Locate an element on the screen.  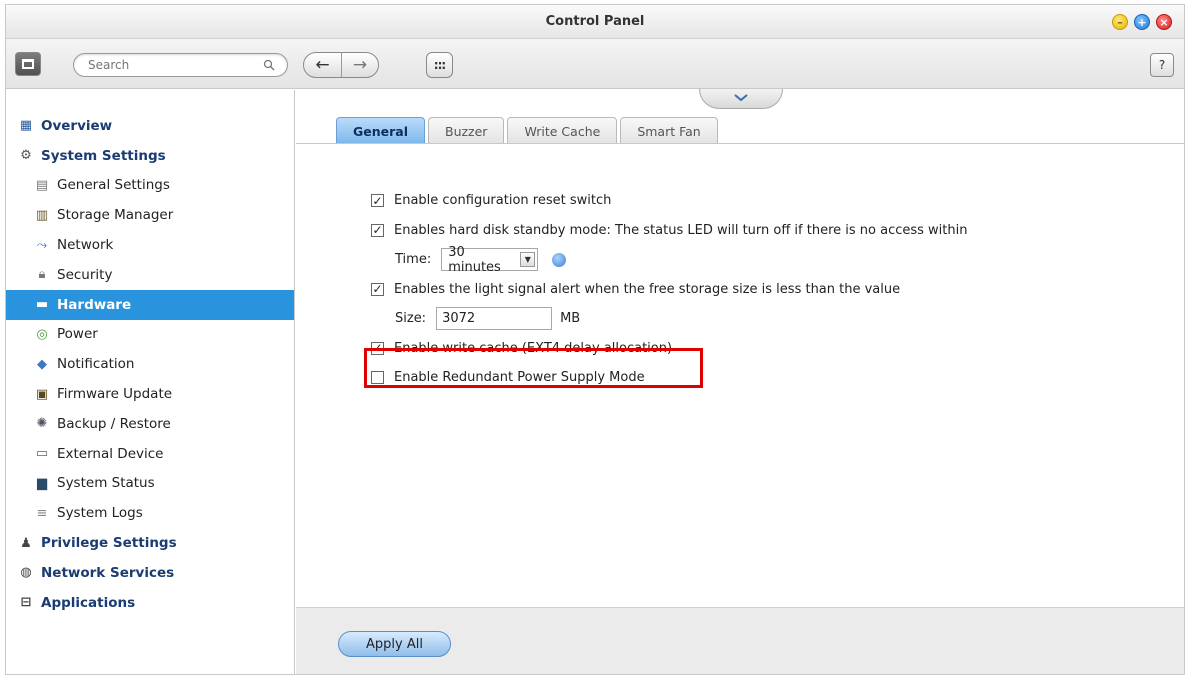
size-input: 3072 is located at coordinates (494, 319).